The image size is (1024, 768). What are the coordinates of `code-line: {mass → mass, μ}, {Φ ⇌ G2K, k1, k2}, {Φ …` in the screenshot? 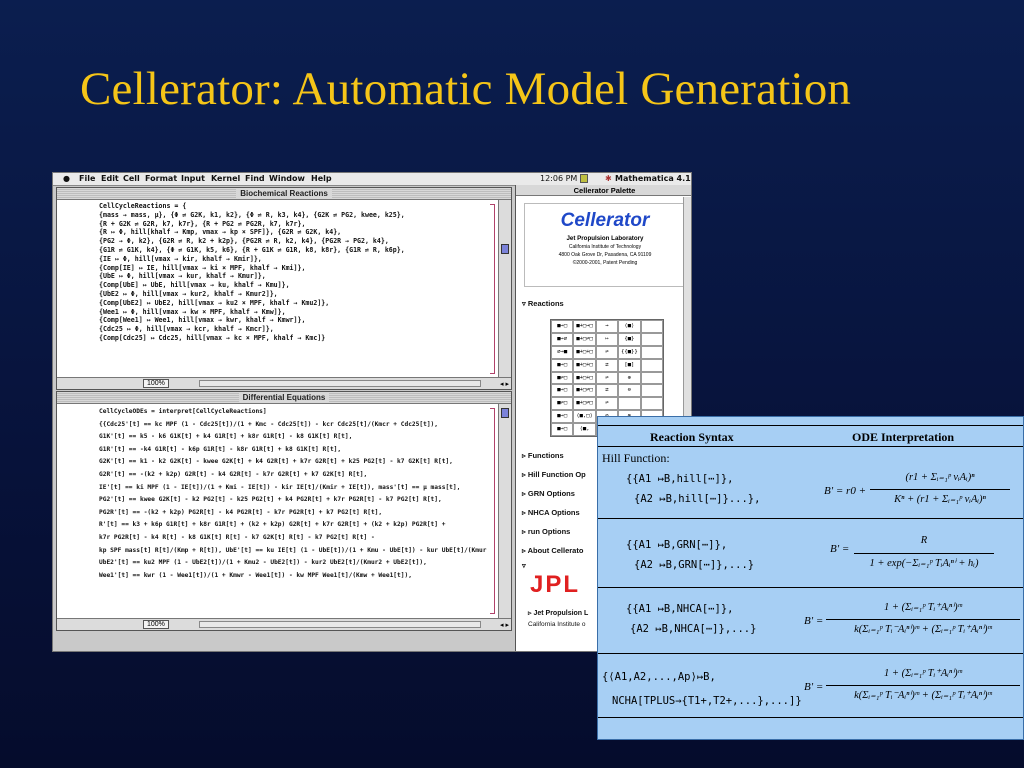 It's located at (252, 214).